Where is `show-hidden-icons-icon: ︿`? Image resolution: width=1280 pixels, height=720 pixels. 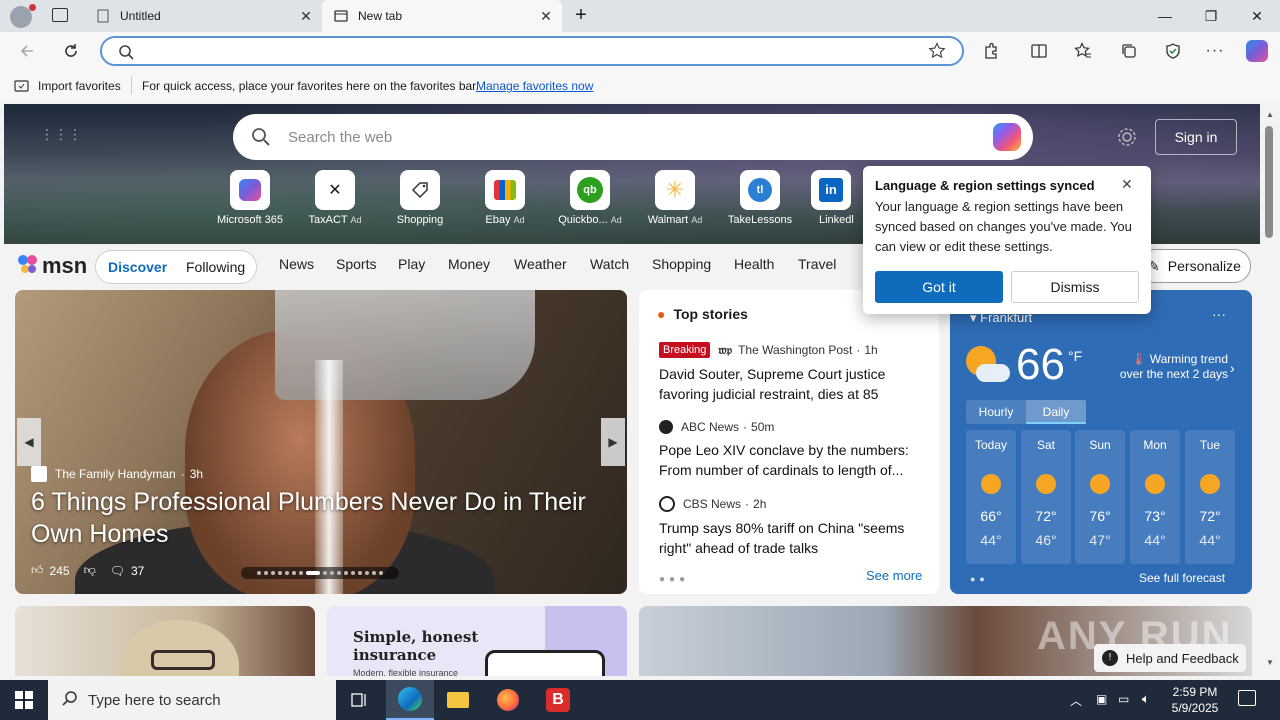 show-hidden-icons-icon: ︿ is located at coordinates (1076, 700).